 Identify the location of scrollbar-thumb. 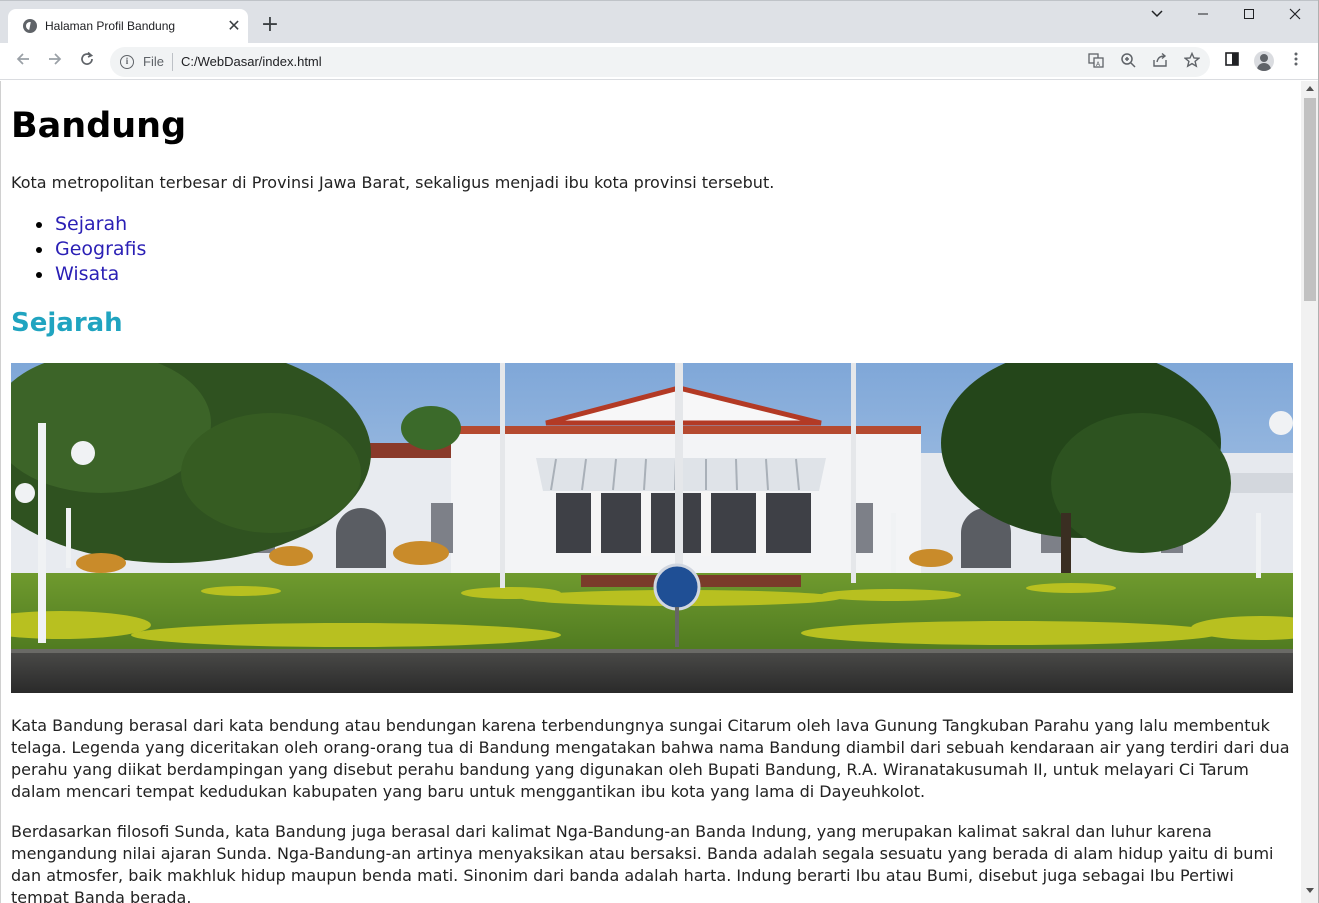
(1310, 199).